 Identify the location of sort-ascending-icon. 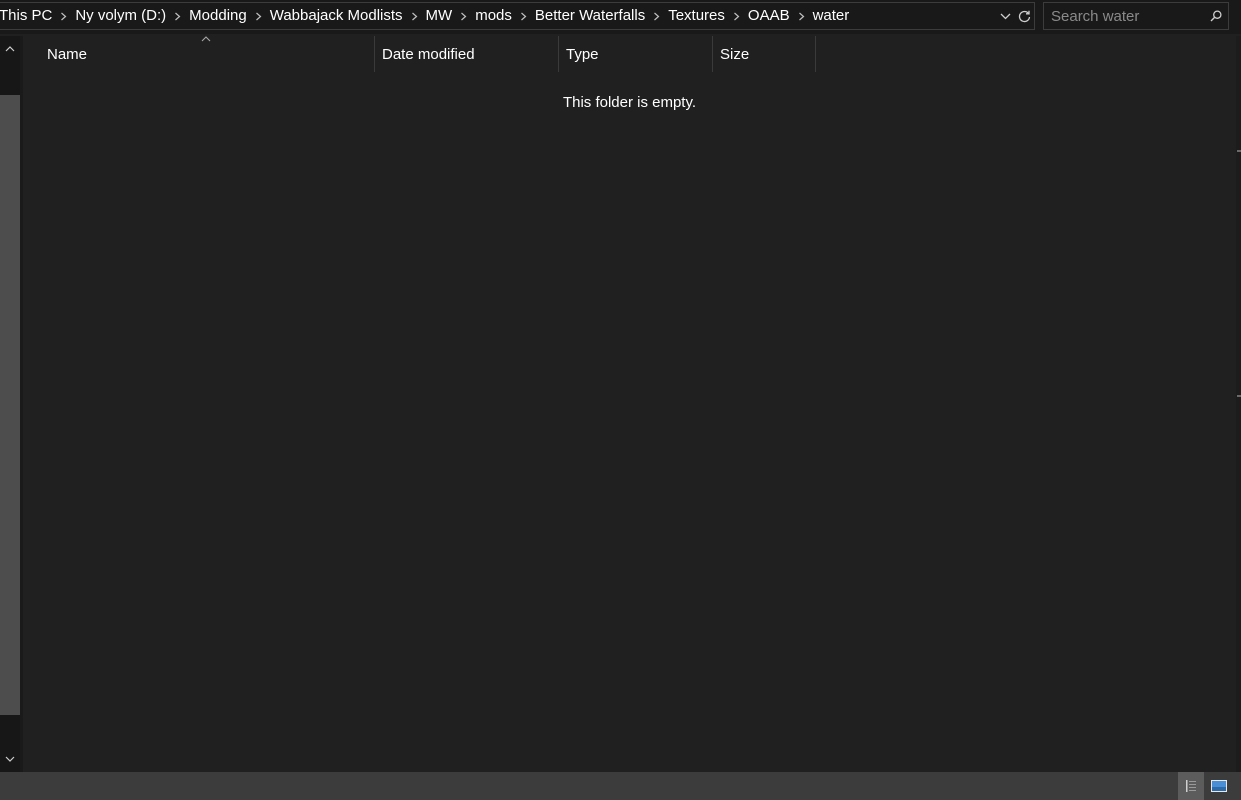
(207, 40).